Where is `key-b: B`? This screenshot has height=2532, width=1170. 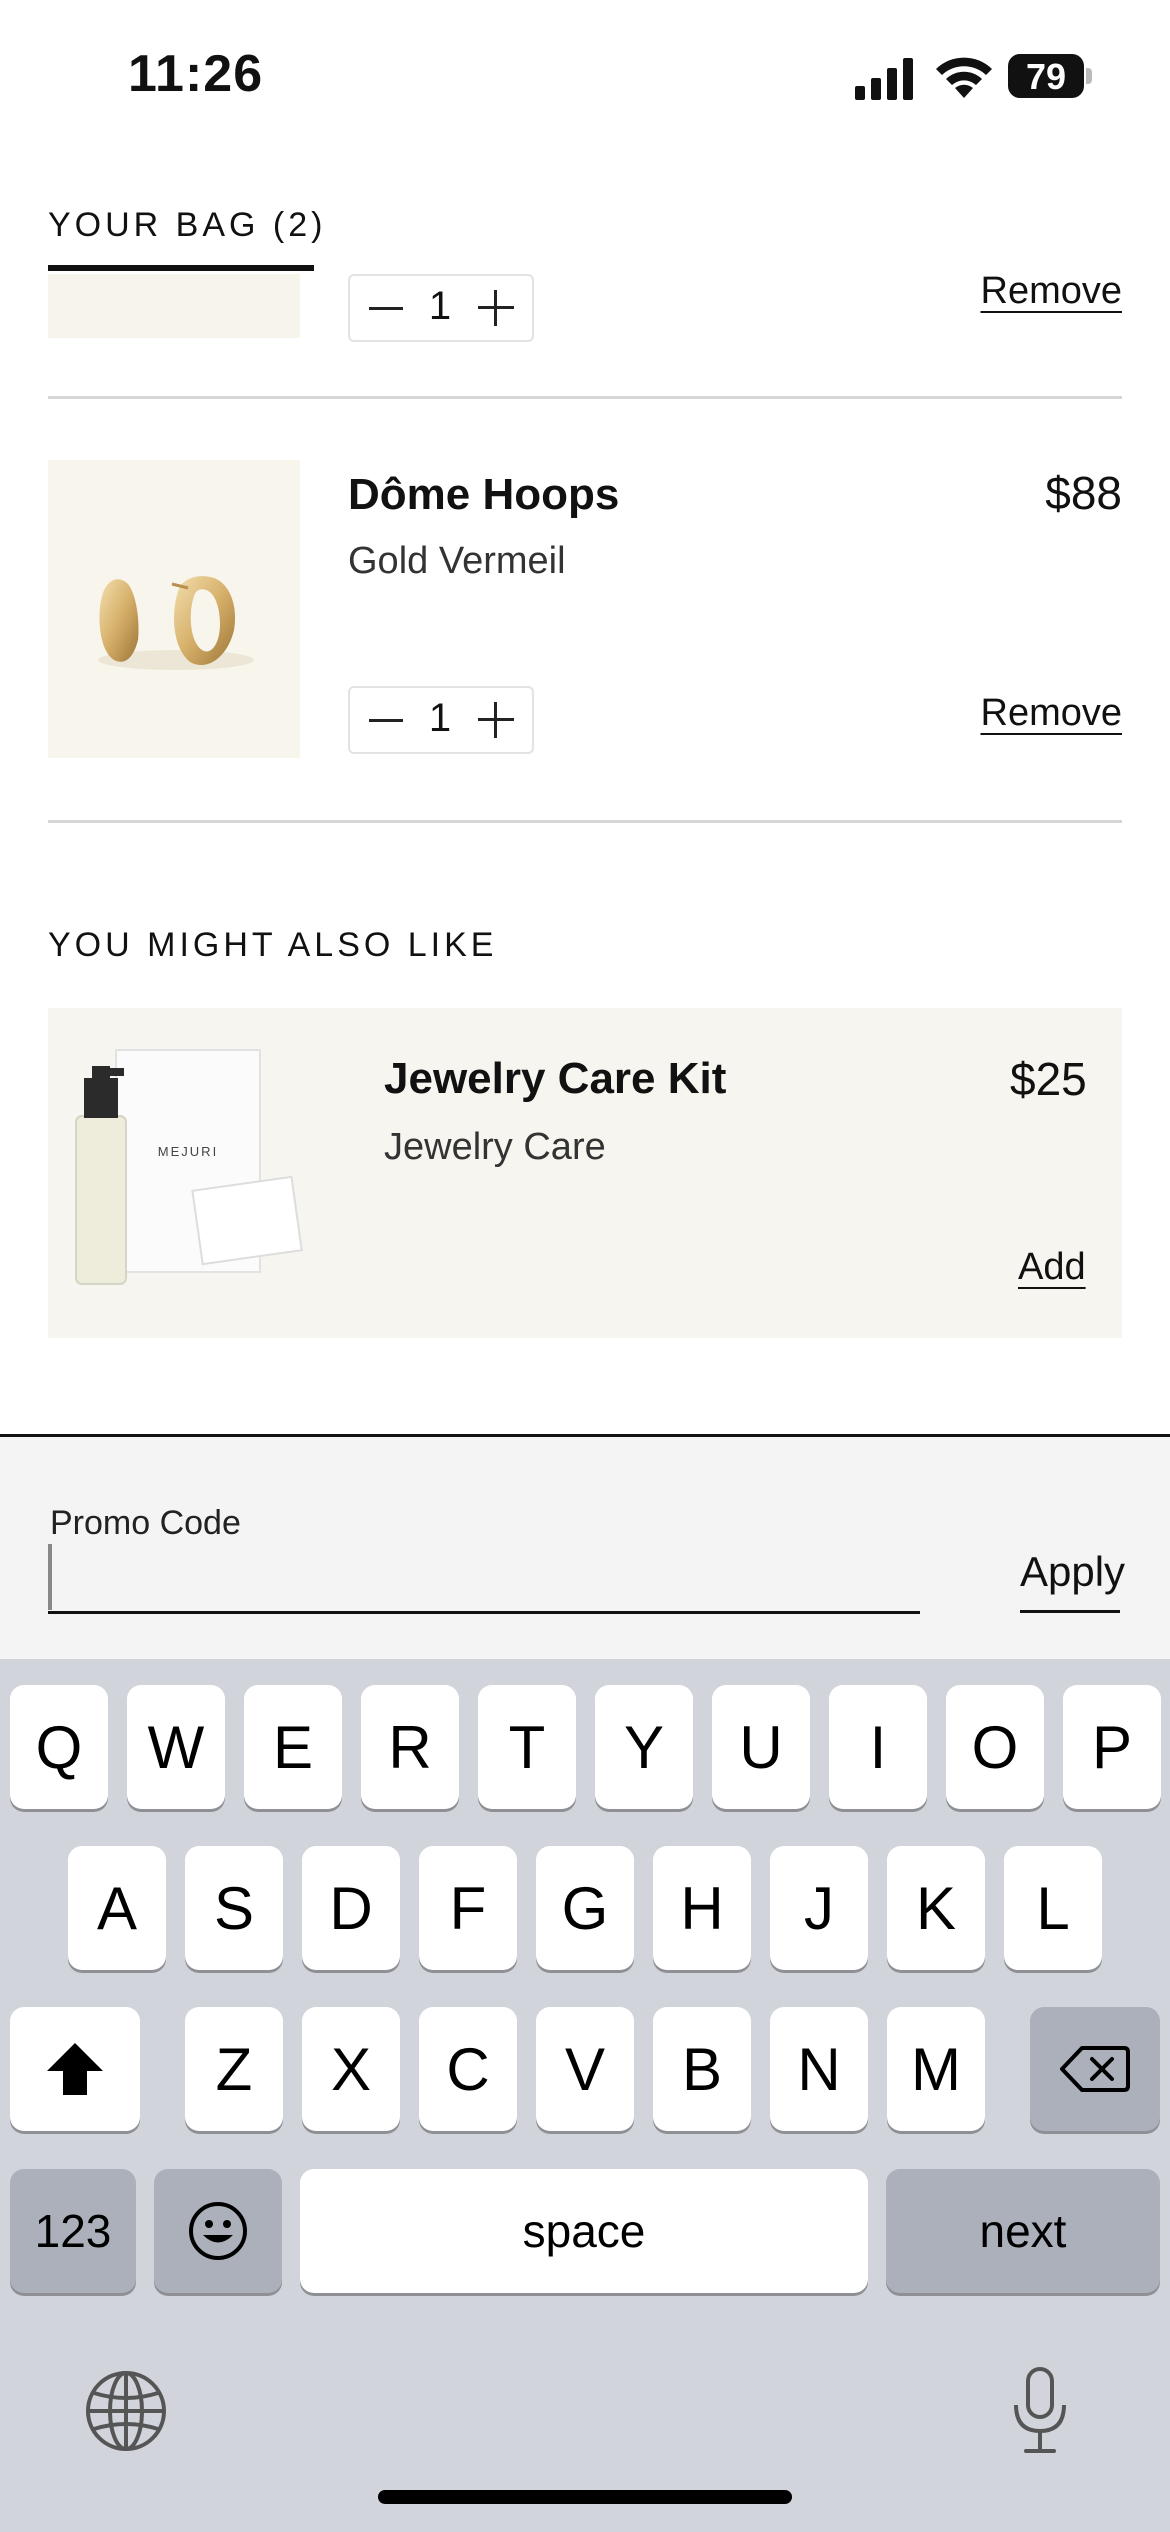
key-b: B is located at coordinates (702, 2069).